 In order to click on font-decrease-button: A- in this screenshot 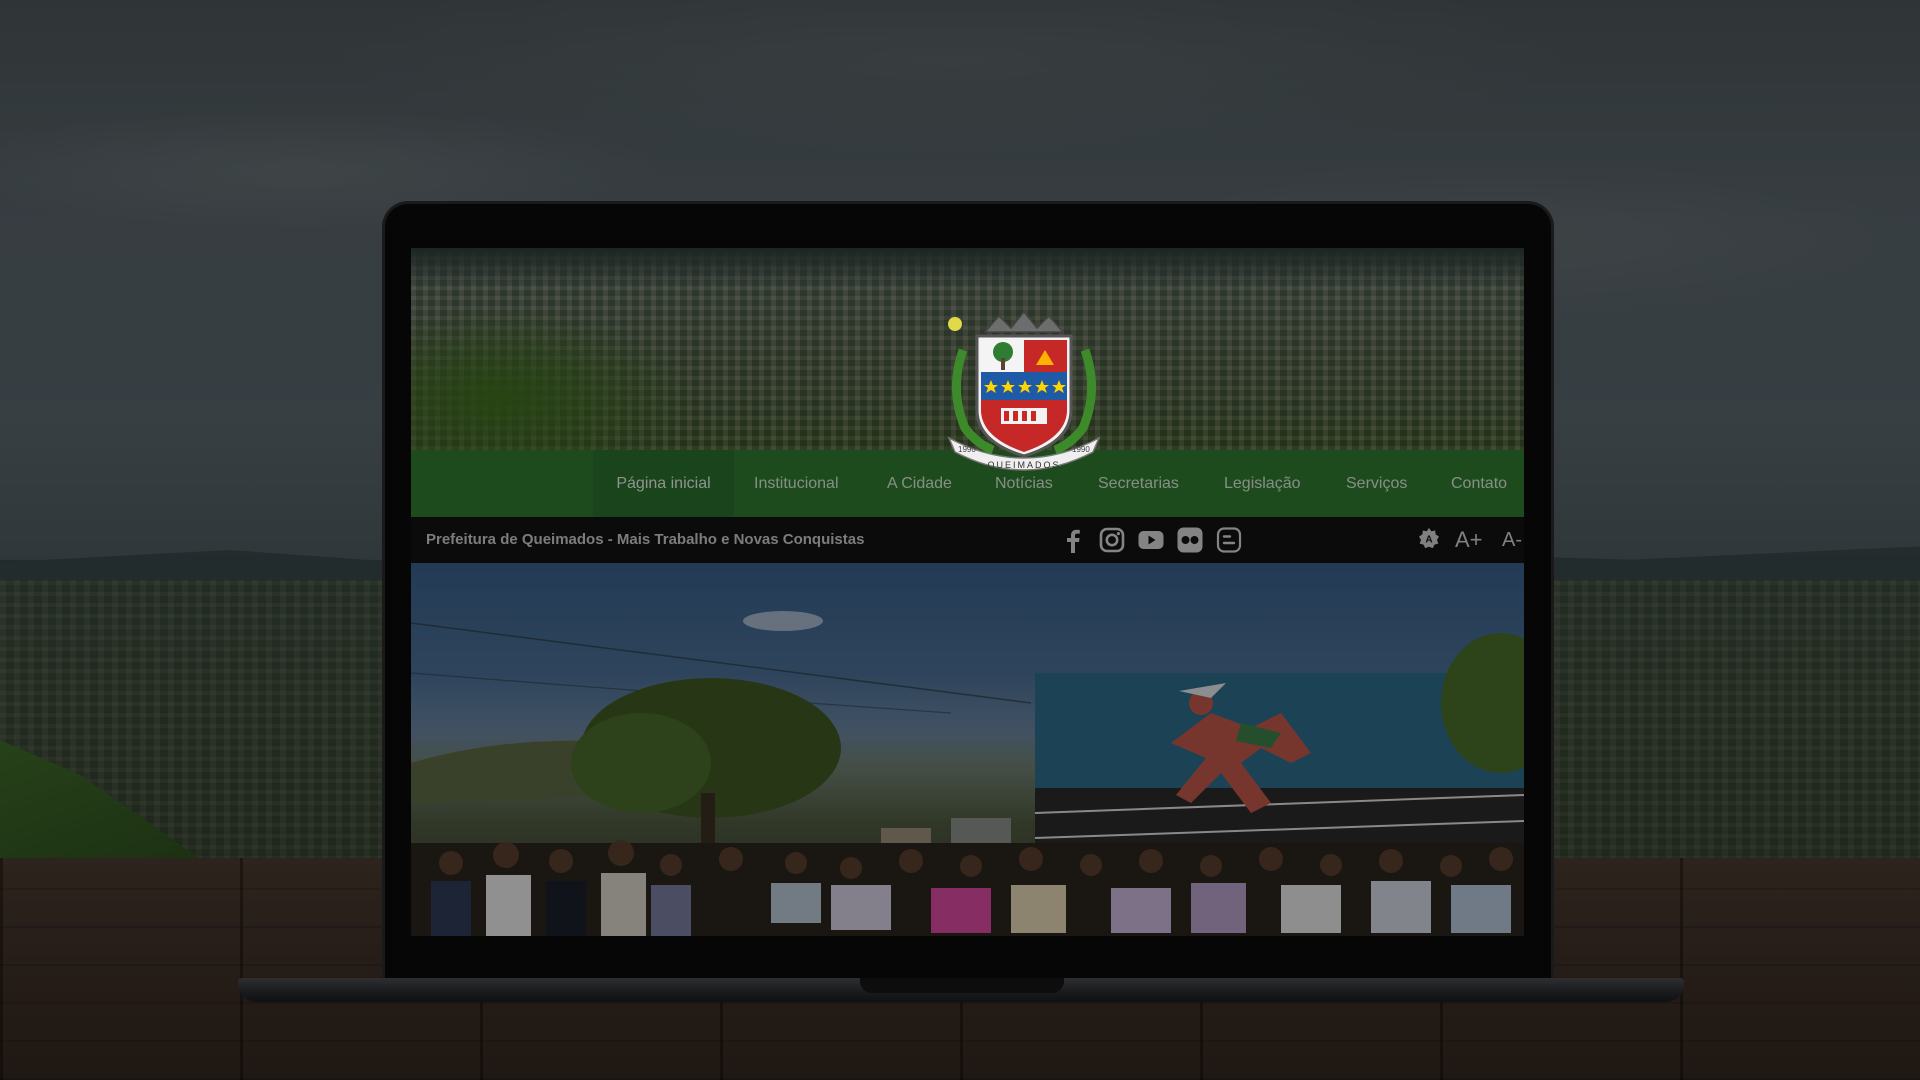, I will do `click(1512, 540)`.